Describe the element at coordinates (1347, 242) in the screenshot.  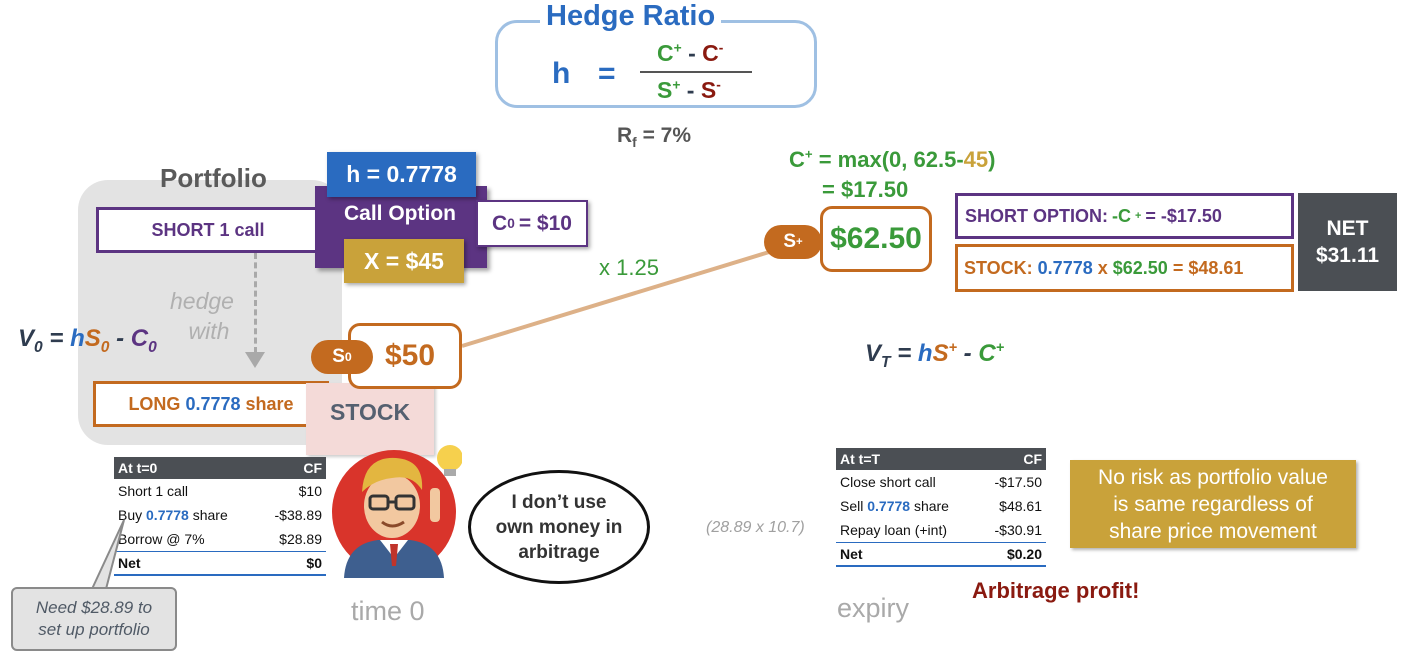
I see `net-payoff-box: NET $31.11` at that location.